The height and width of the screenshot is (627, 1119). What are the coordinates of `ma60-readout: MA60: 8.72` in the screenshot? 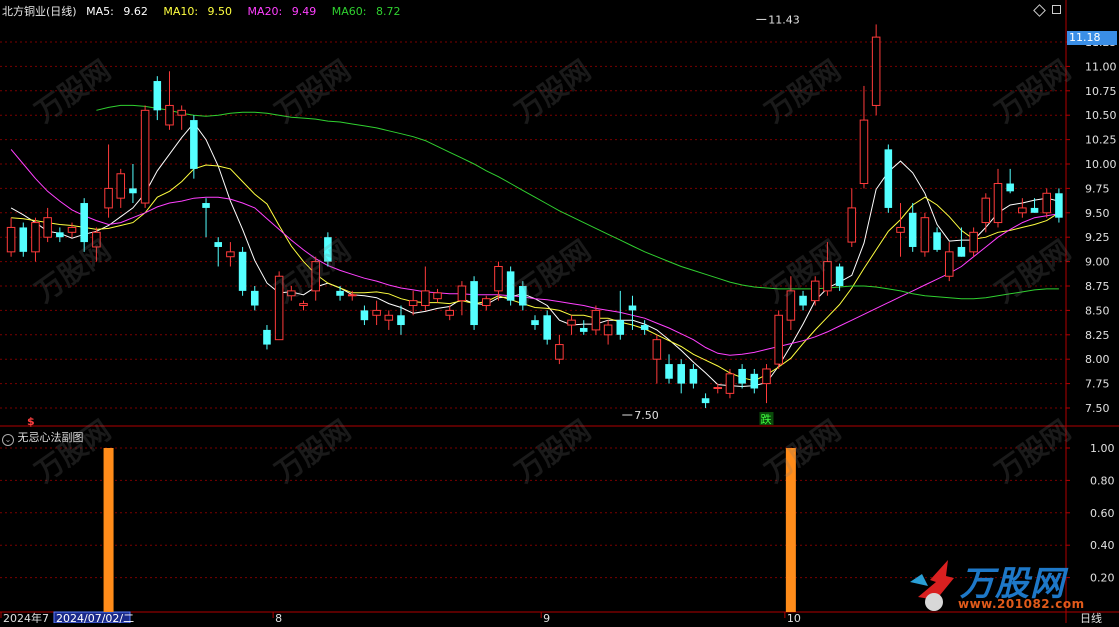 It's located at (369, 11).